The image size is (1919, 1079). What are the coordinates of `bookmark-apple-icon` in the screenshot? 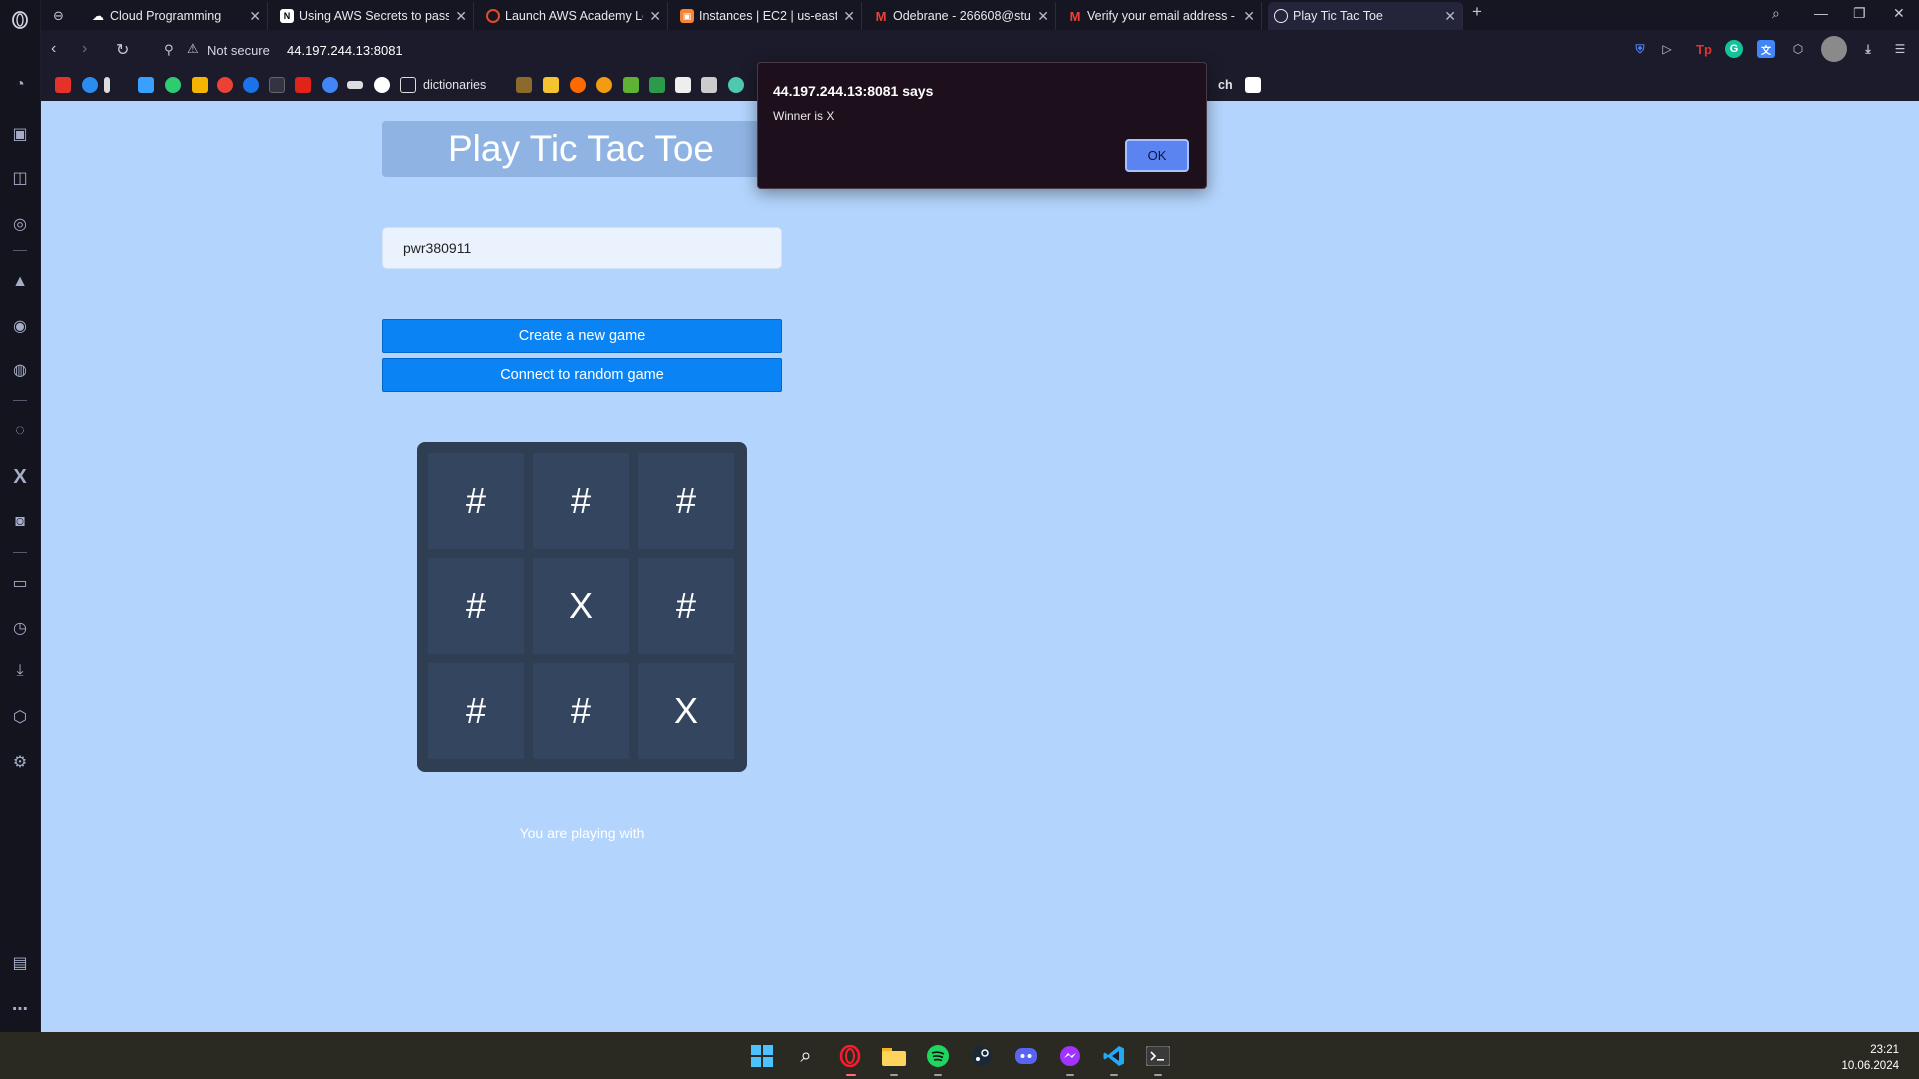 It's located at (382, 85).